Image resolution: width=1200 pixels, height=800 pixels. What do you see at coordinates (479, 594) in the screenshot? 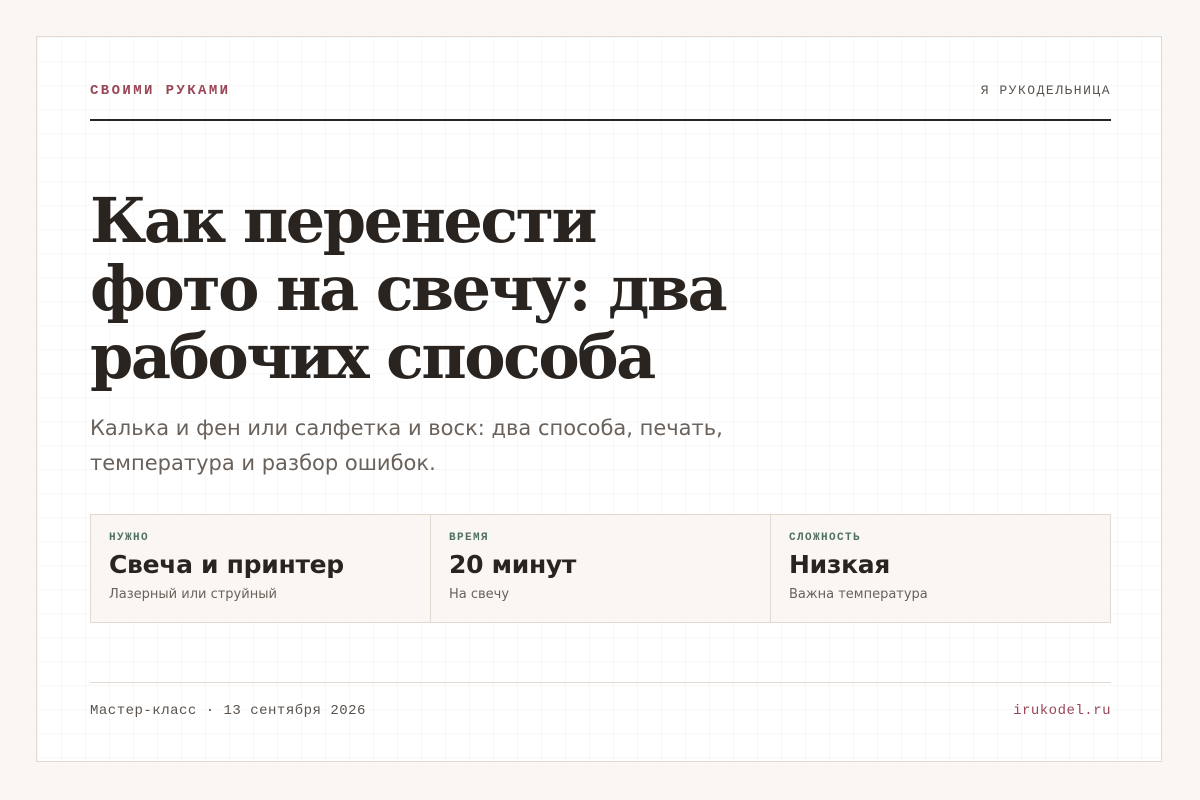
I see `fact-note: На свечу` at bounding box center [479, 594].